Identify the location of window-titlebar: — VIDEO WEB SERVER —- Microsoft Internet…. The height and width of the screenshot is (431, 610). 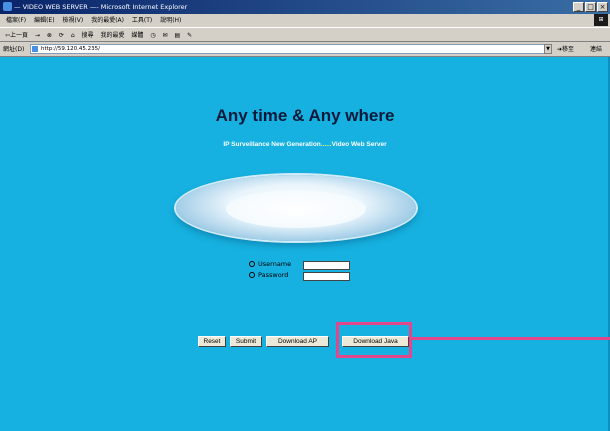
(305, 7).